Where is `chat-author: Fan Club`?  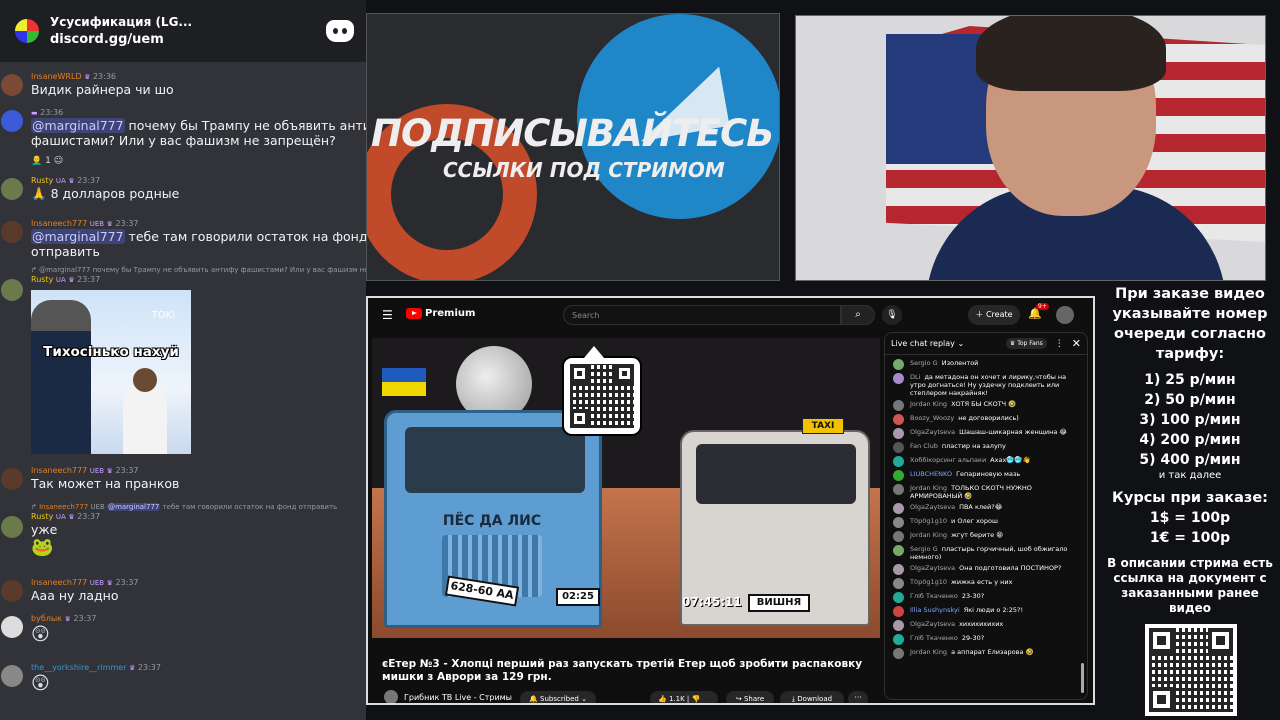
chat-author: Fan Club is located at coordinates (924, 446).